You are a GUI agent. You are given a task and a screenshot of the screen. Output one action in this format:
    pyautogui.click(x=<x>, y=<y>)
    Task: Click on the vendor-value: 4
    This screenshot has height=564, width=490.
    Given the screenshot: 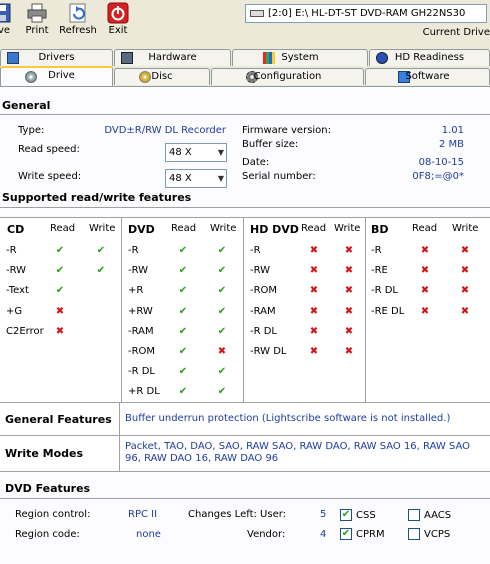 What is the action you would take?
    pyautogui.click(x=323, y=534)
    